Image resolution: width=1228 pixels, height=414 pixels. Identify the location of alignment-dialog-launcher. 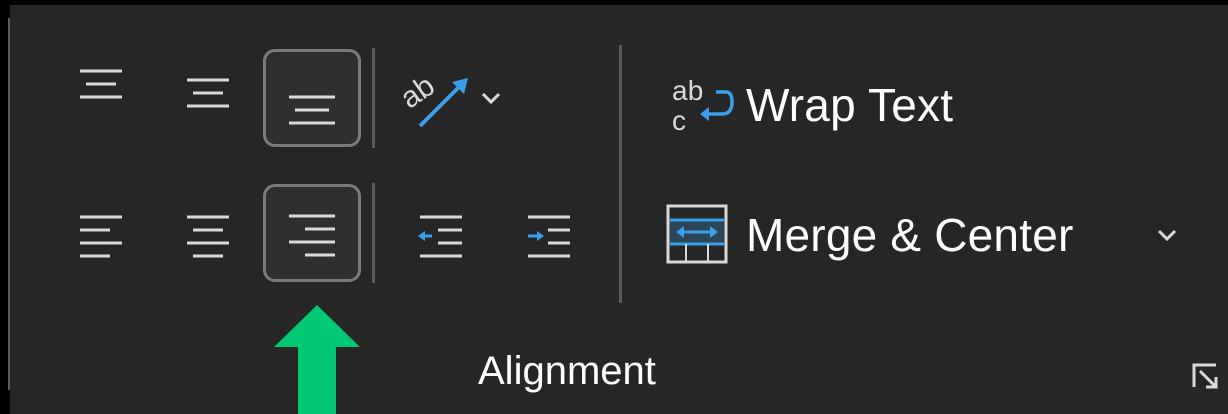
(1207, 378).